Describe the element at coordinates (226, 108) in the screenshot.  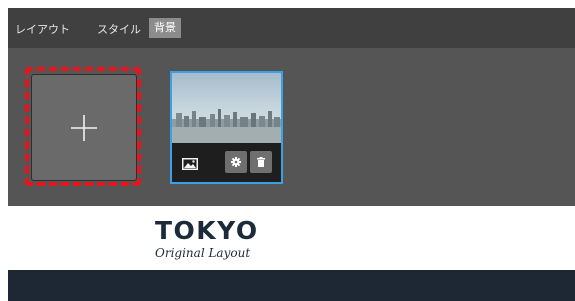
I see `city-skyline-image` at that location.